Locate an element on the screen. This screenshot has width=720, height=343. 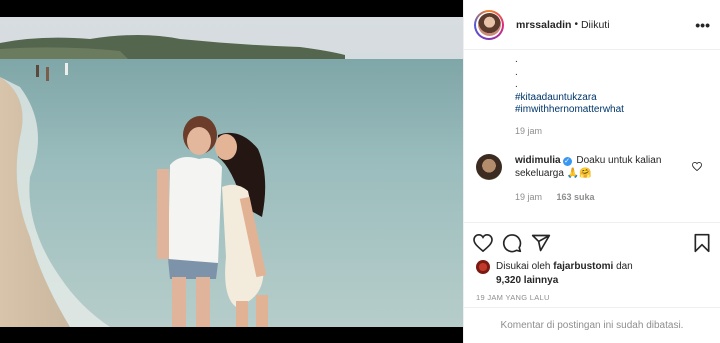
author-avatar is located at coordinates (489, 24).